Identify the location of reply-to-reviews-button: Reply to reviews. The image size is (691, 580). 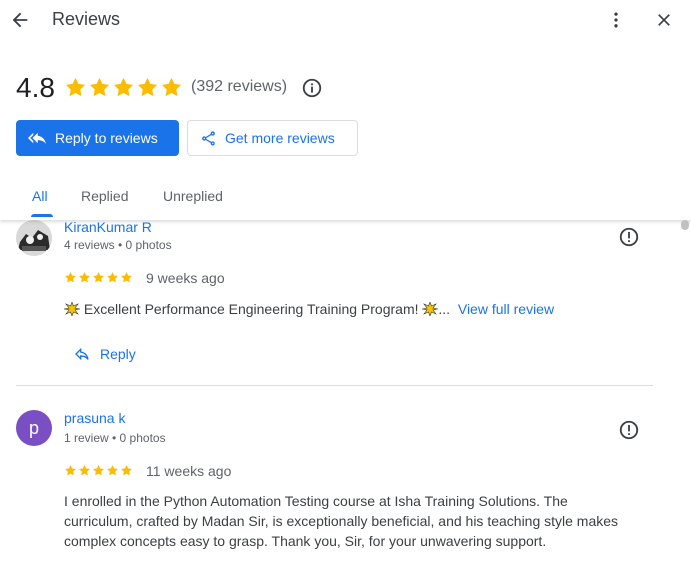
(97, 138).